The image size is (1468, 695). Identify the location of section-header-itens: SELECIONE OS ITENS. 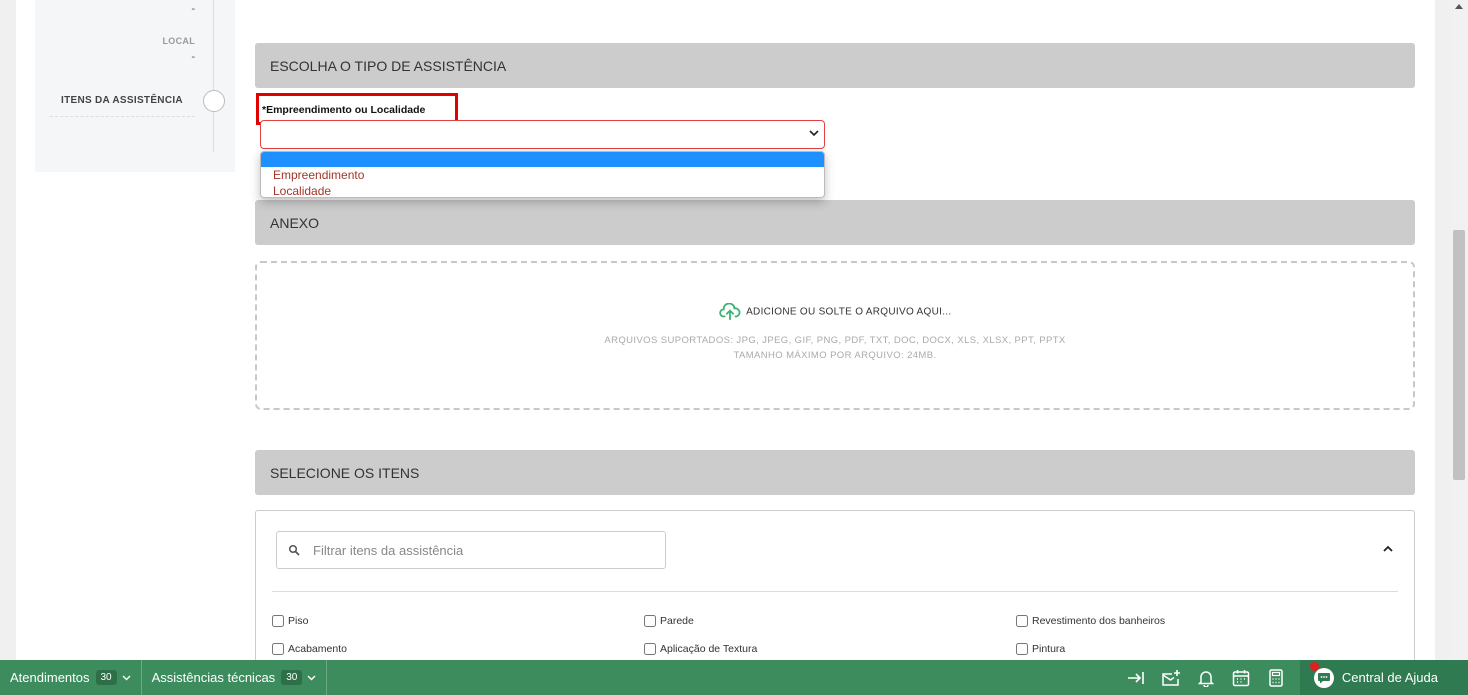
(835, 472).